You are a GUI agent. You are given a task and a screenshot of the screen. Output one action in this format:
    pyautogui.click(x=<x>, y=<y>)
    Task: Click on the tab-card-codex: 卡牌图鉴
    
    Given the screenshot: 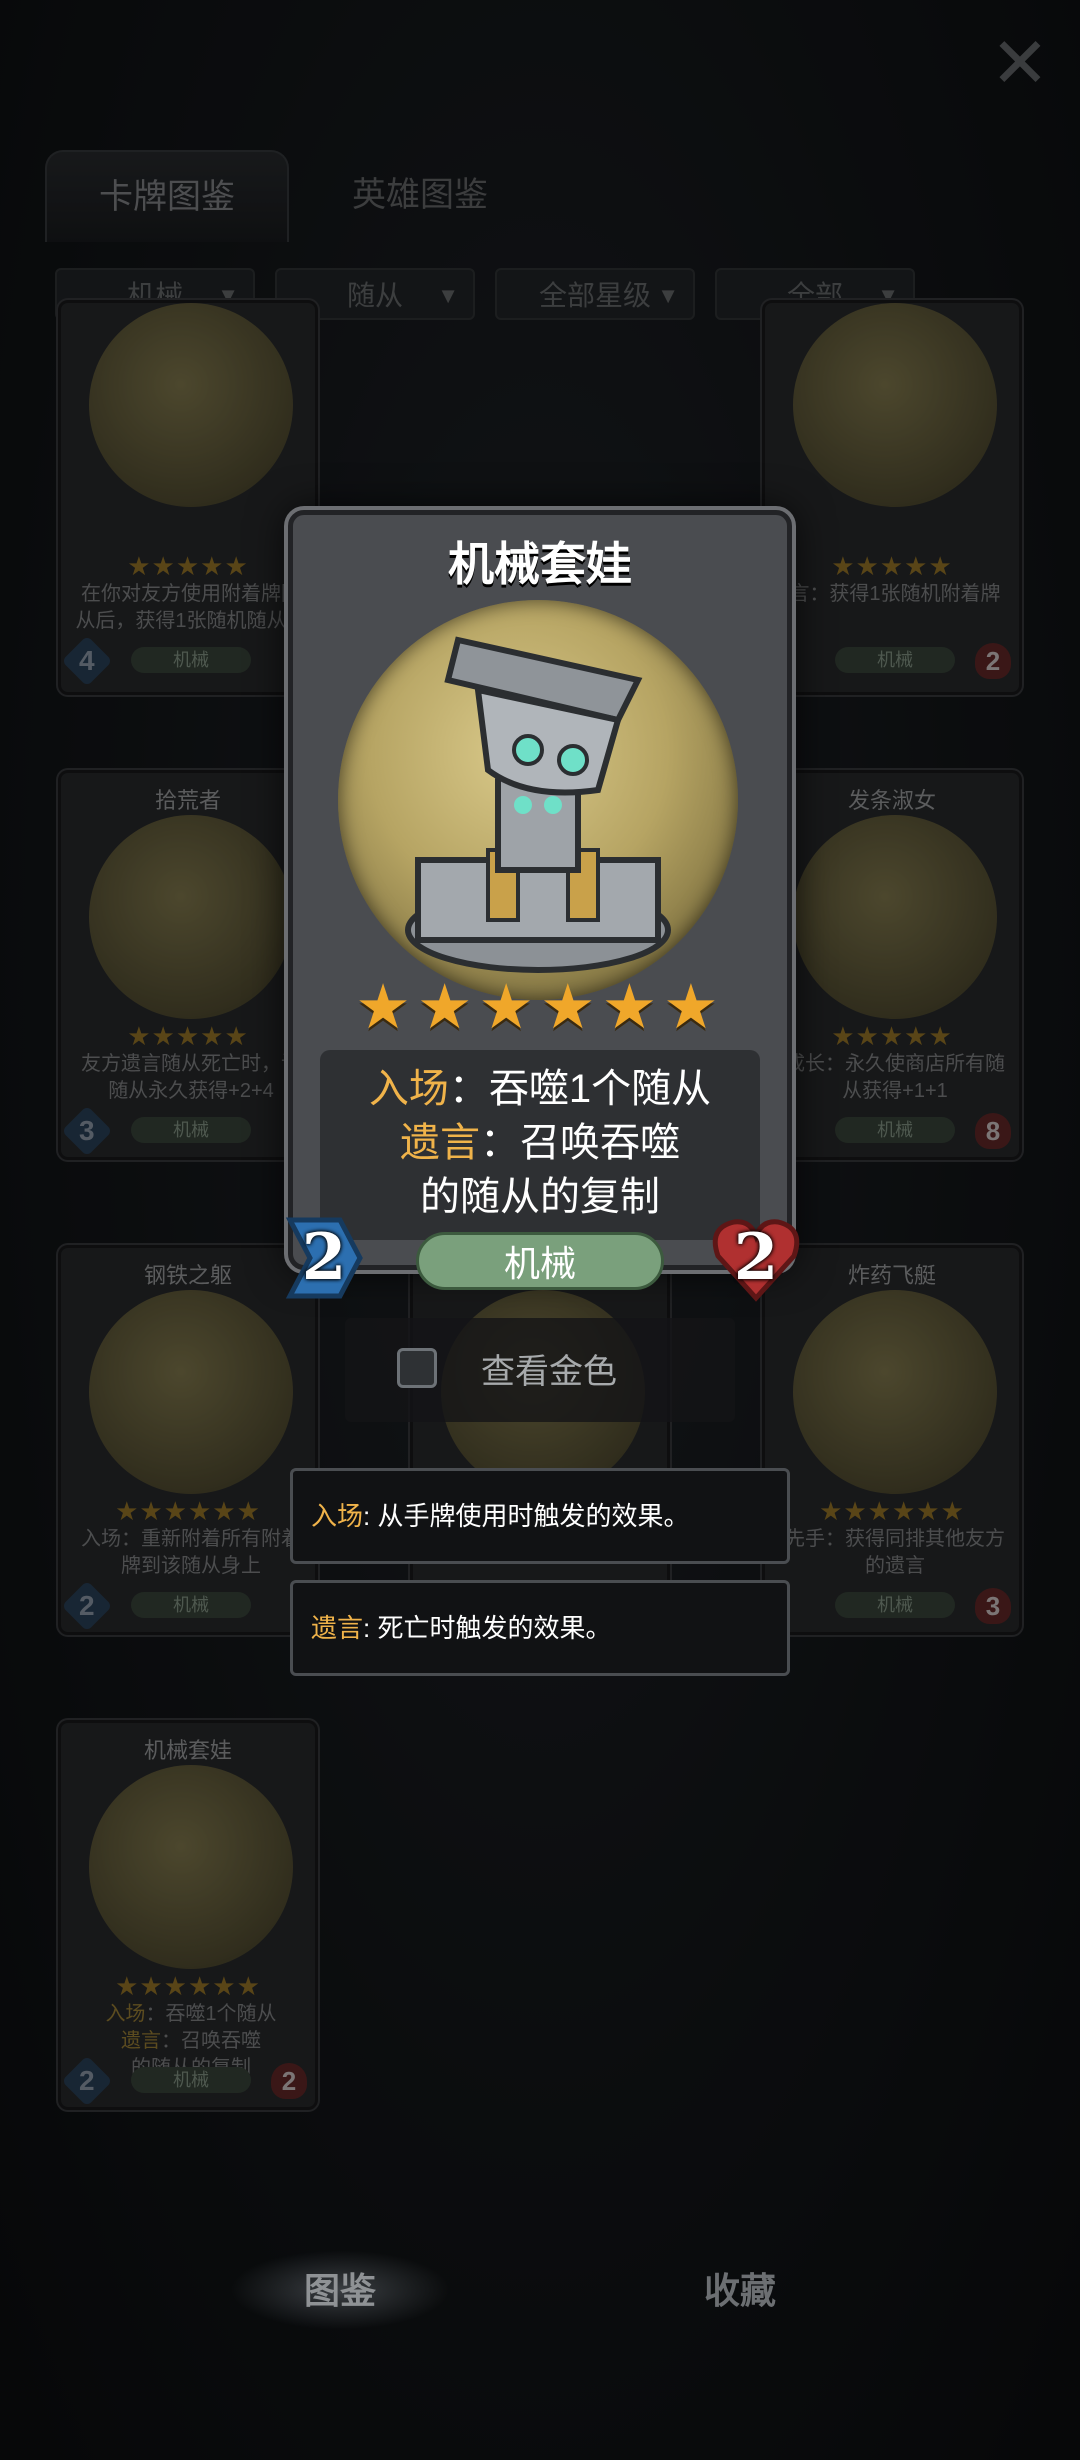 What is the action you would take?
    pyautogui.click(x=167, y=196)
    